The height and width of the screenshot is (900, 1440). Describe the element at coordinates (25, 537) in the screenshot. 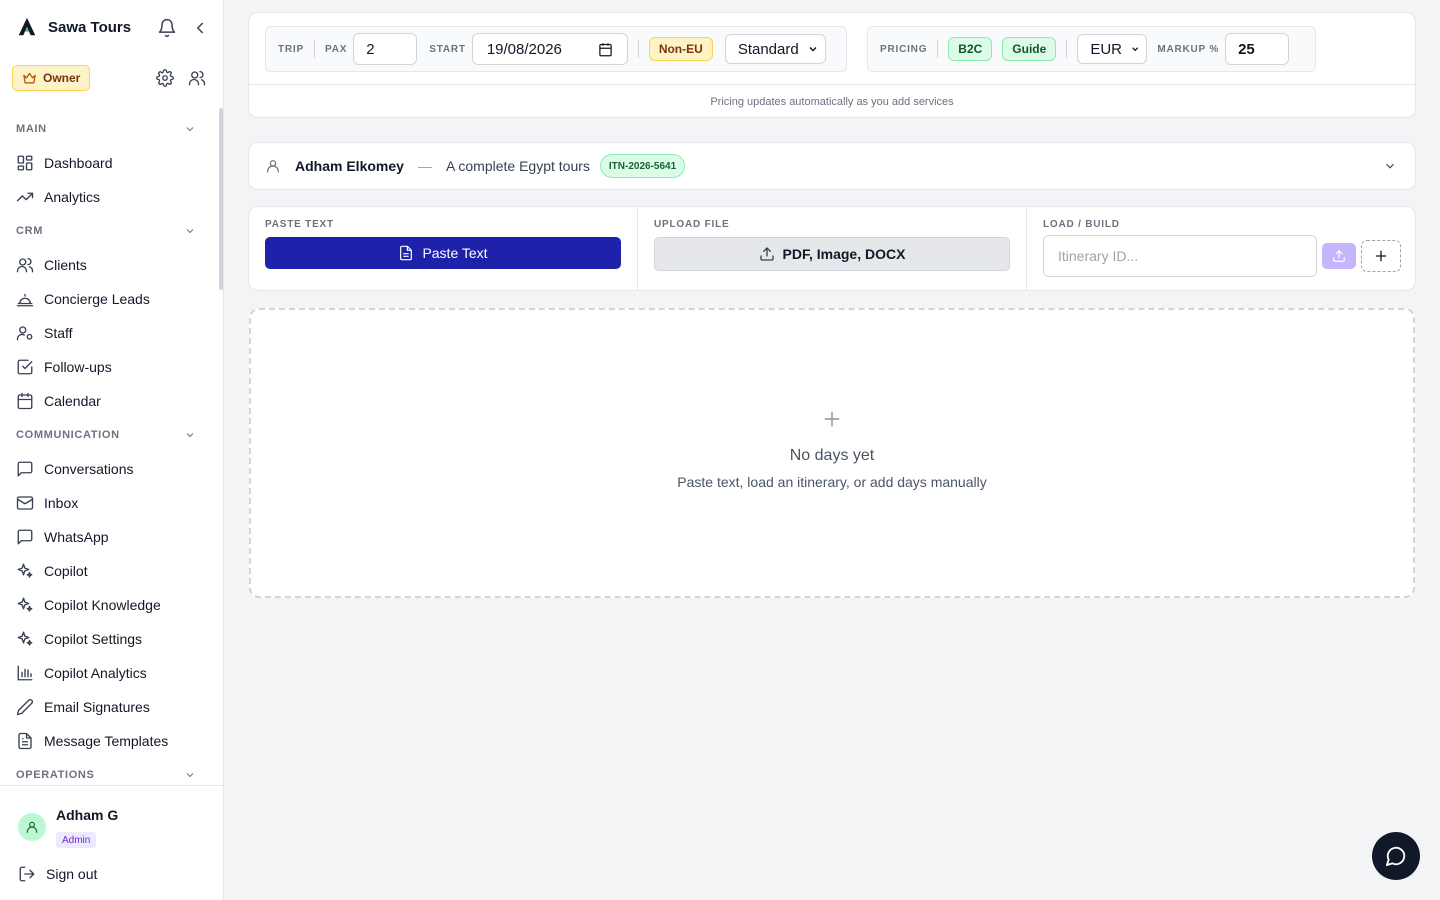

I see `chat-icon` at that location.